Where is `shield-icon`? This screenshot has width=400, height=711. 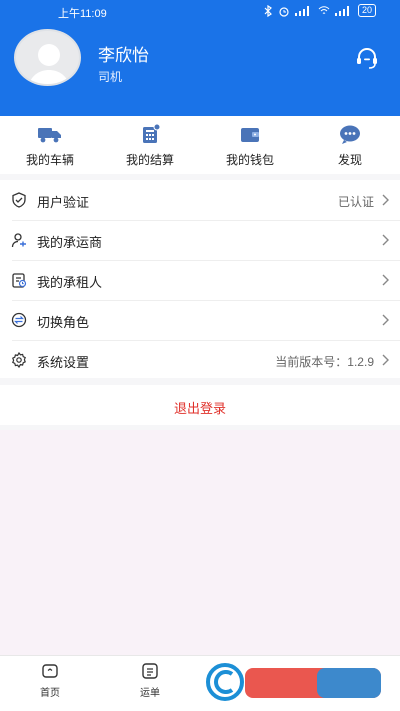
shield-icon is located at coordinates (19, 200).